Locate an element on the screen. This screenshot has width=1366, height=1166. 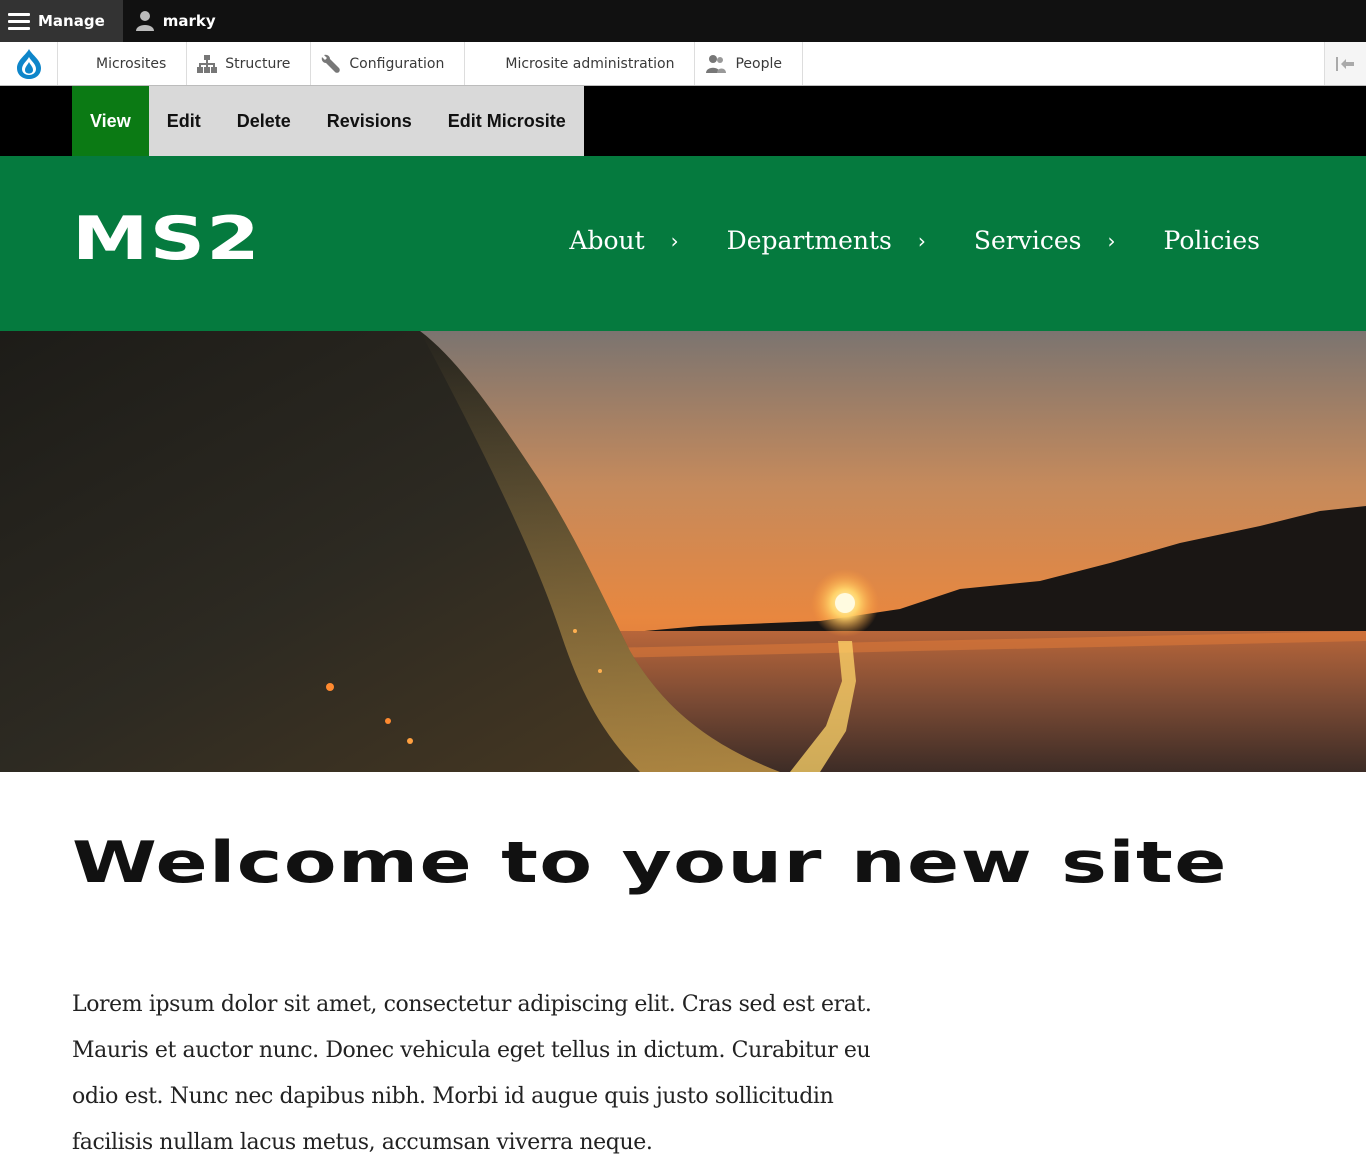
tray-item-people: People is located at coordinates (749, 63).